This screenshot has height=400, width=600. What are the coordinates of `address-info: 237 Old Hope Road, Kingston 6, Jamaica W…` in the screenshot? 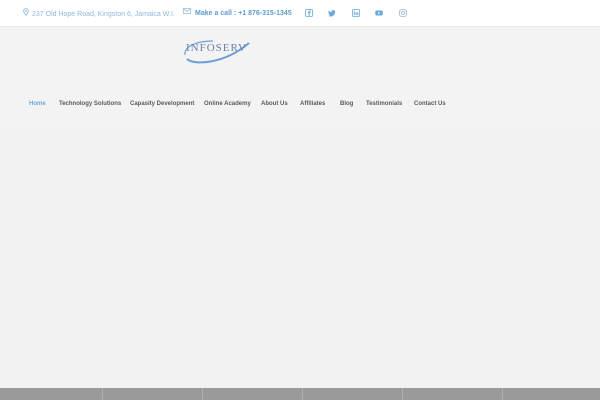 It's located at (99, 14).